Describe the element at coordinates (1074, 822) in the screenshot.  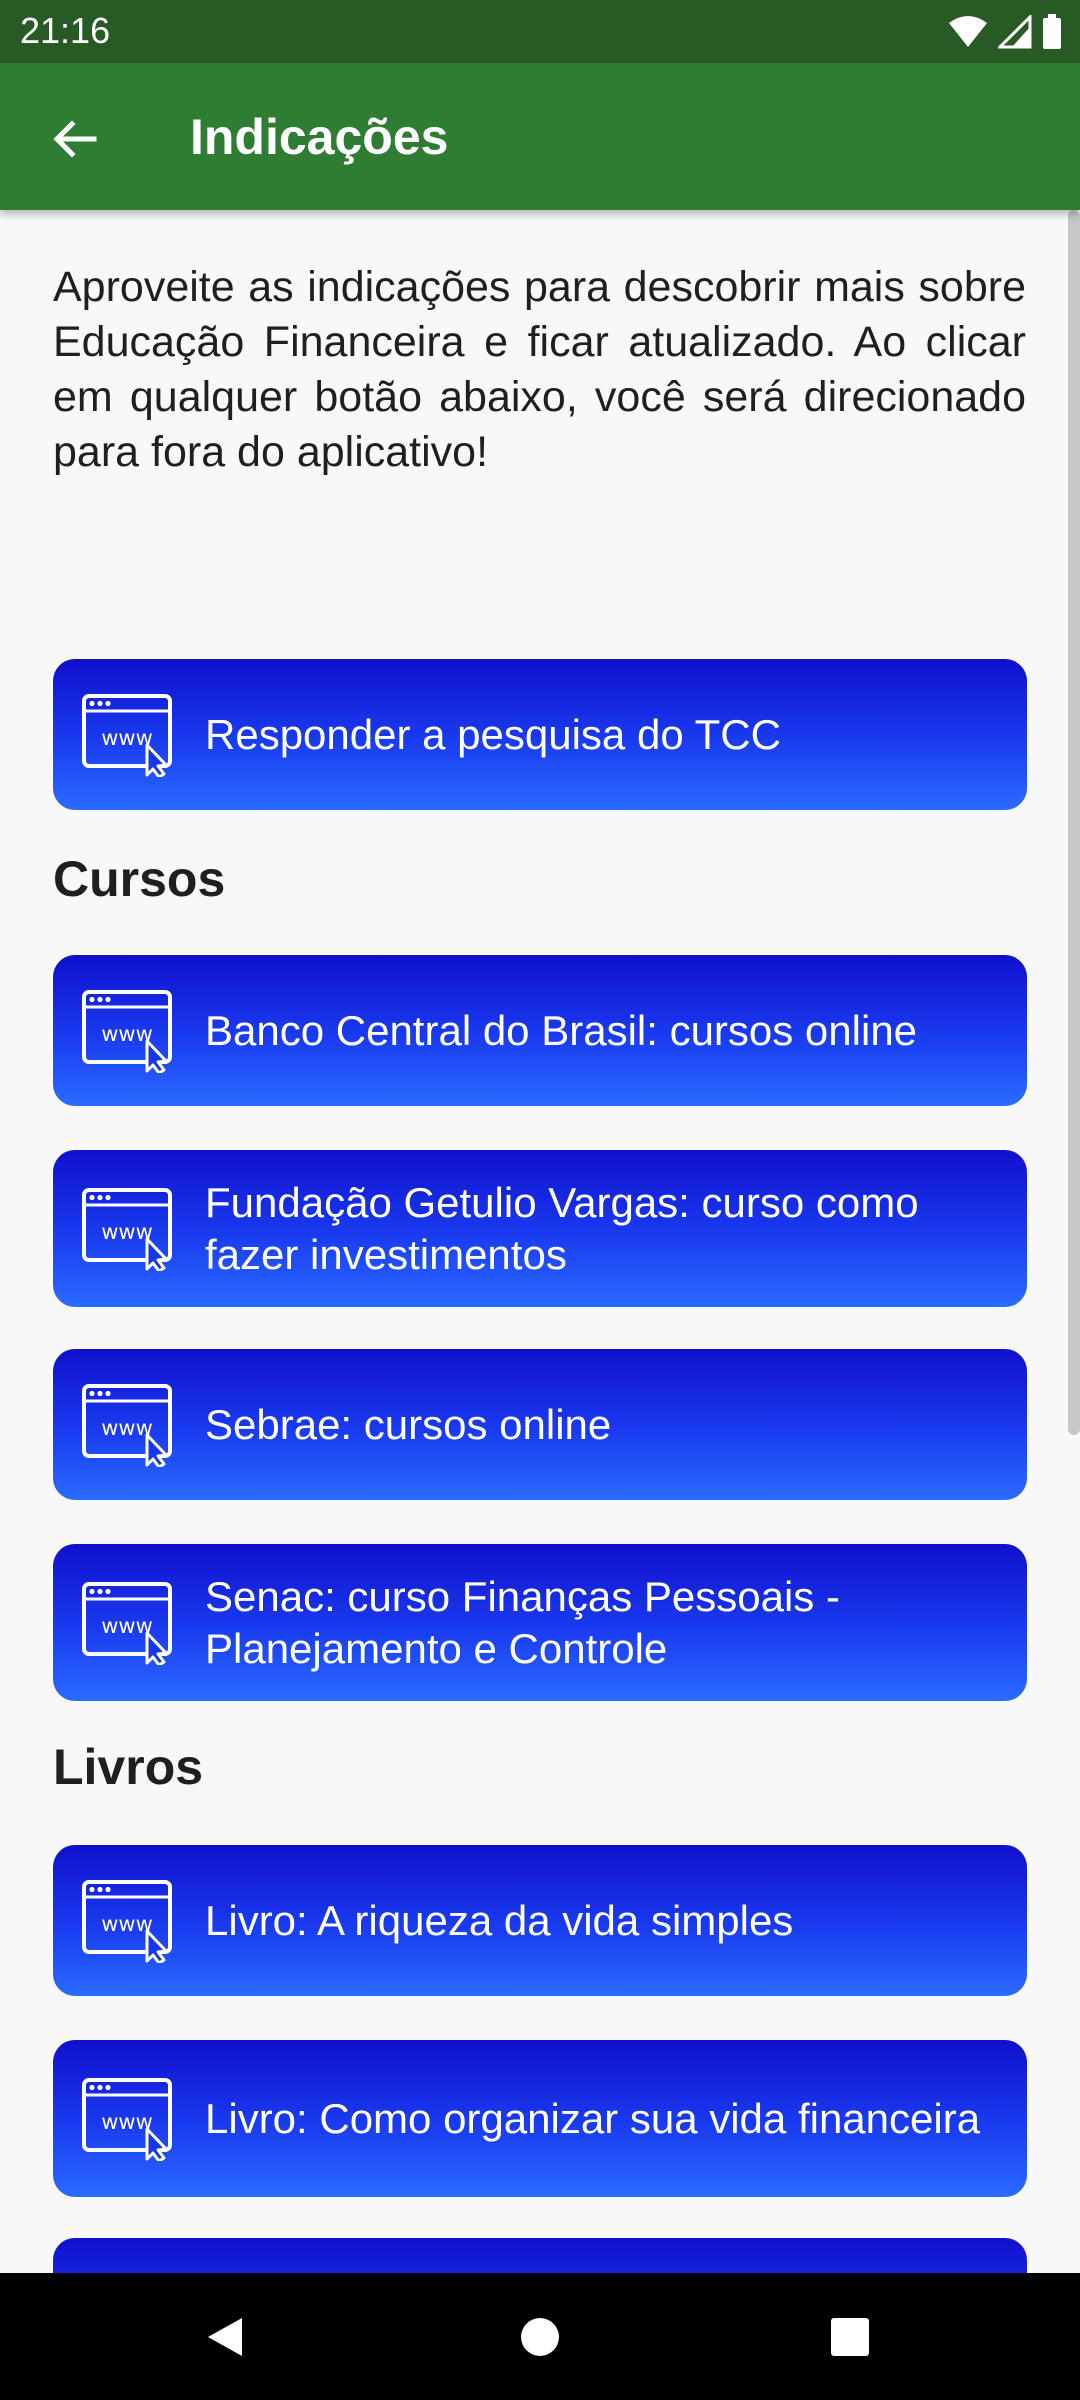
I see `scrollbar` at that location.